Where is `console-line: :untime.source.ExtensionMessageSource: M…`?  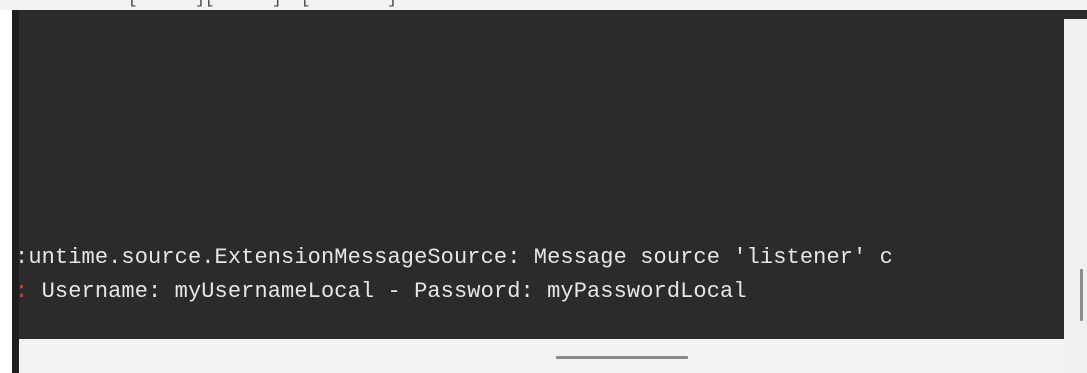 console-line: :untime.source.ExtensionMessageSource: M… is located at coordinates (456, 257).